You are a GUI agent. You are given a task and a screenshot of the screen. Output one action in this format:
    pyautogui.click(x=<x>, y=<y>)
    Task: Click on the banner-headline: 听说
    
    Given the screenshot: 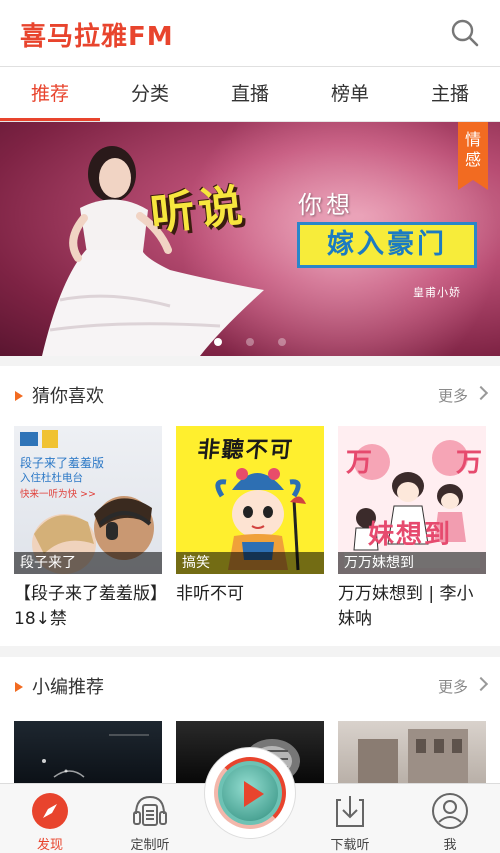 What is the action you would take?
    pyautogui.click(x=198, y=210)
    